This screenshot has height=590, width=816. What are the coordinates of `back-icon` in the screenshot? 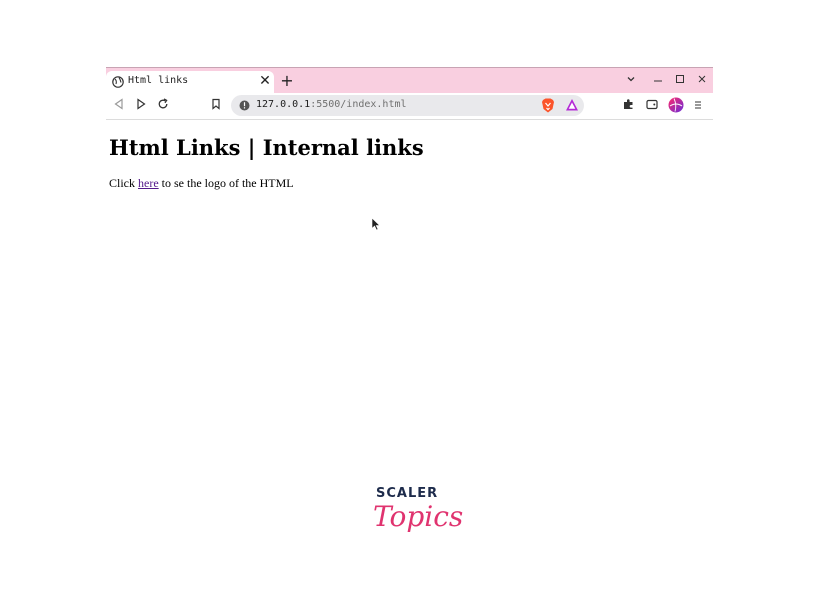 It's located at (119, 106).